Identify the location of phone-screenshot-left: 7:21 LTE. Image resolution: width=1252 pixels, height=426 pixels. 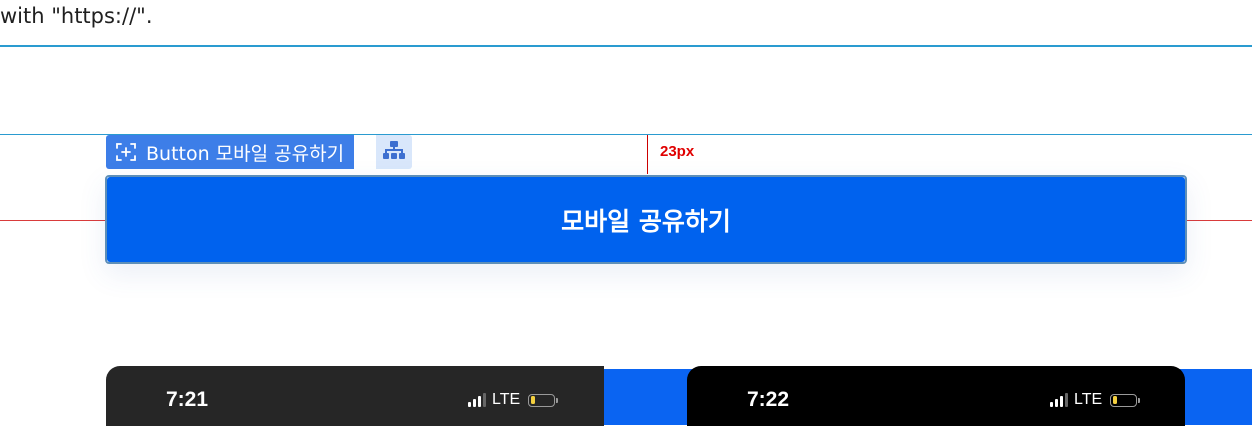
(355, 396).